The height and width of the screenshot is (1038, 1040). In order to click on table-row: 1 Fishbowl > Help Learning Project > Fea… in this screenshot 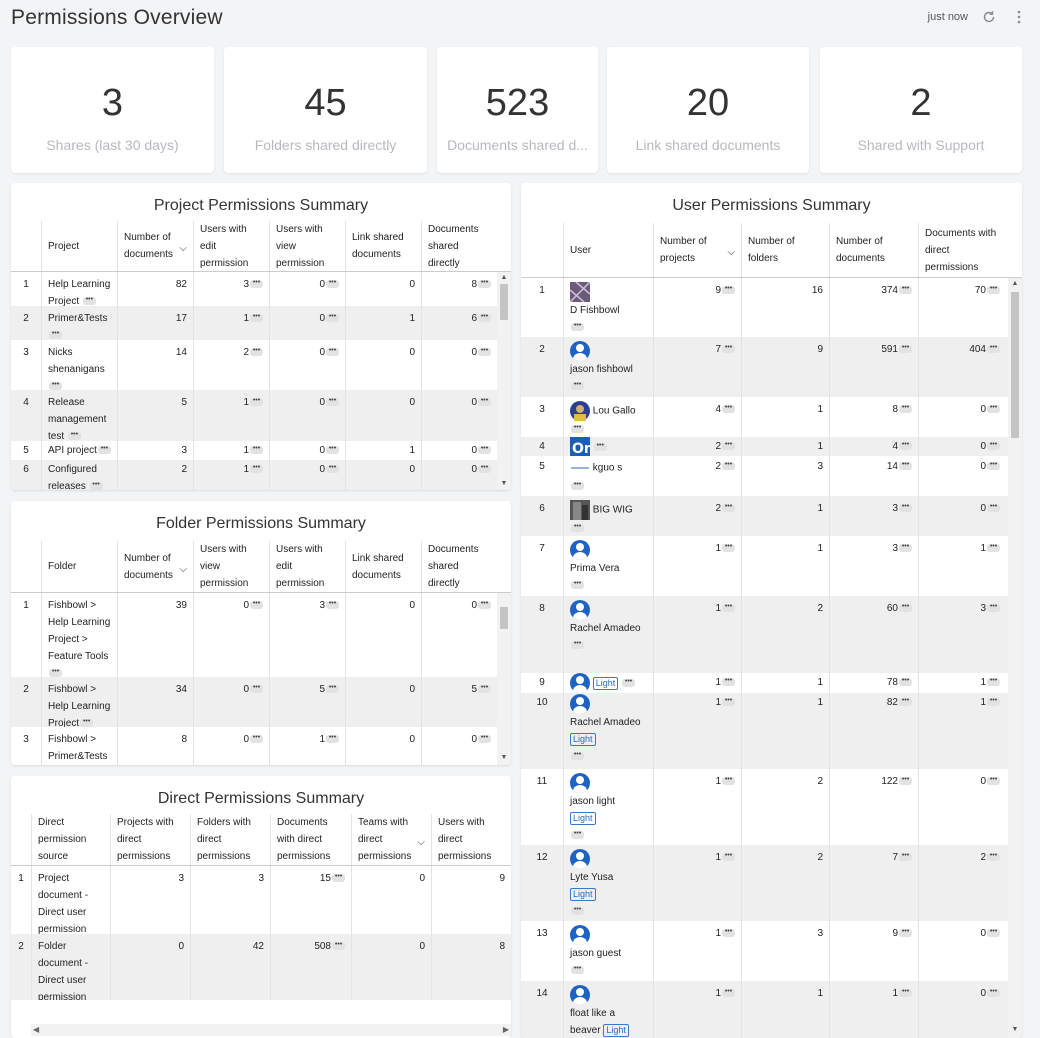, I will do `click(261, 635)`.